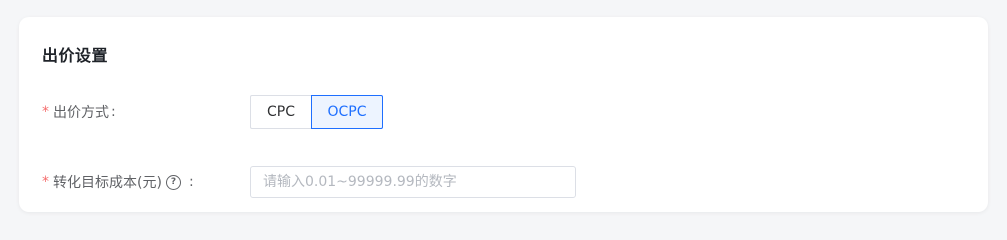  Describe the element at coordinates (146, 112) in the screenshot. I see `bid-method-label: * 出价方式 :` at that location.